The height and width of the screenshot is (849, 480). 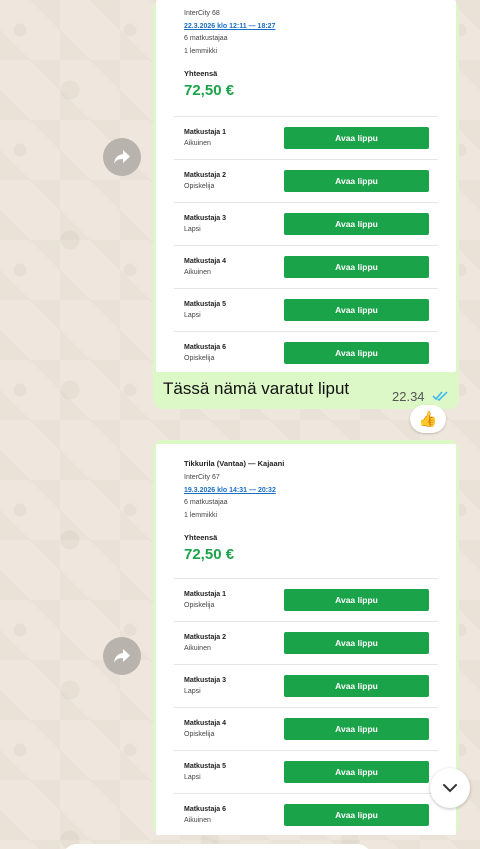 I want to click on train-name: InterCity 67, so click(x=202, y=477).